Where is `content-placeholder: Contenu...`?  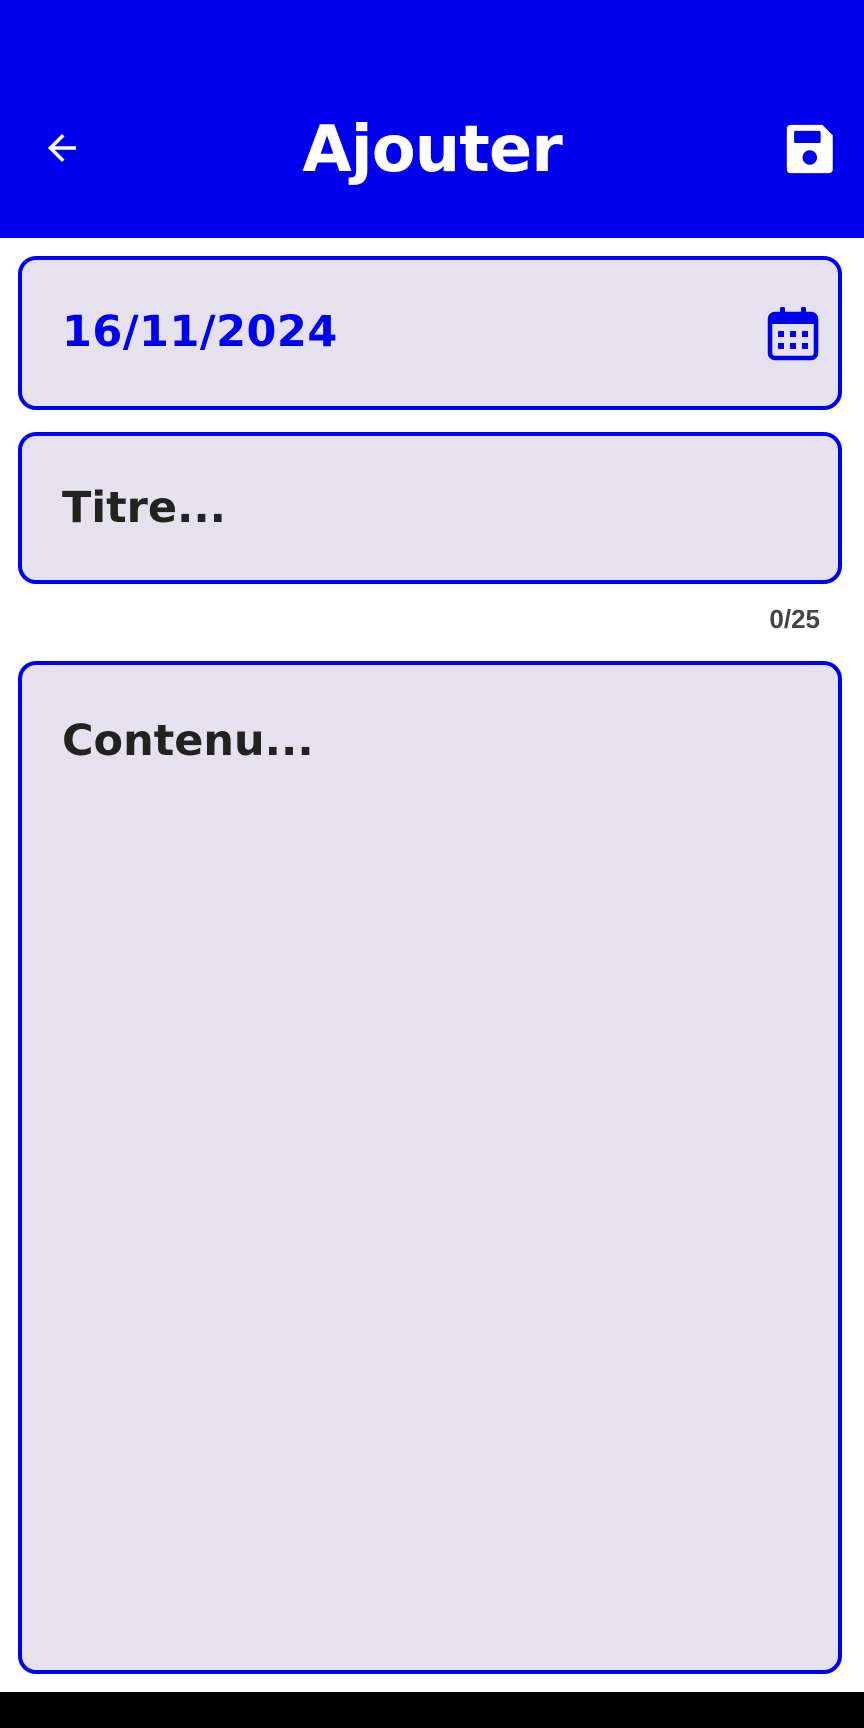 content-placeholder: Contenu... is located at coordinates (188, 741).